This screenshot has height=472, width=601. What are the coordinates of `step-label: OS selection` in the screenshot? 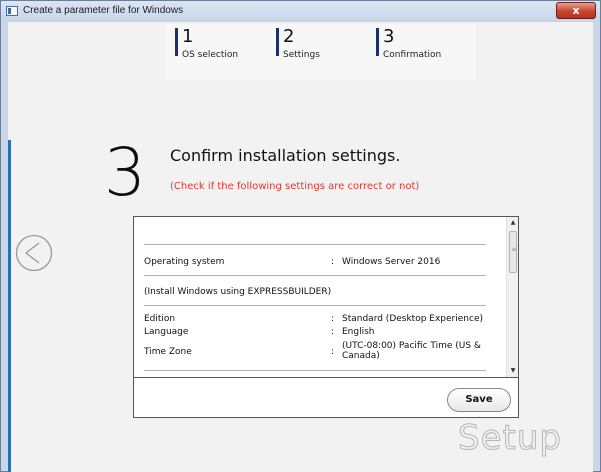 It's located at (210, 55).